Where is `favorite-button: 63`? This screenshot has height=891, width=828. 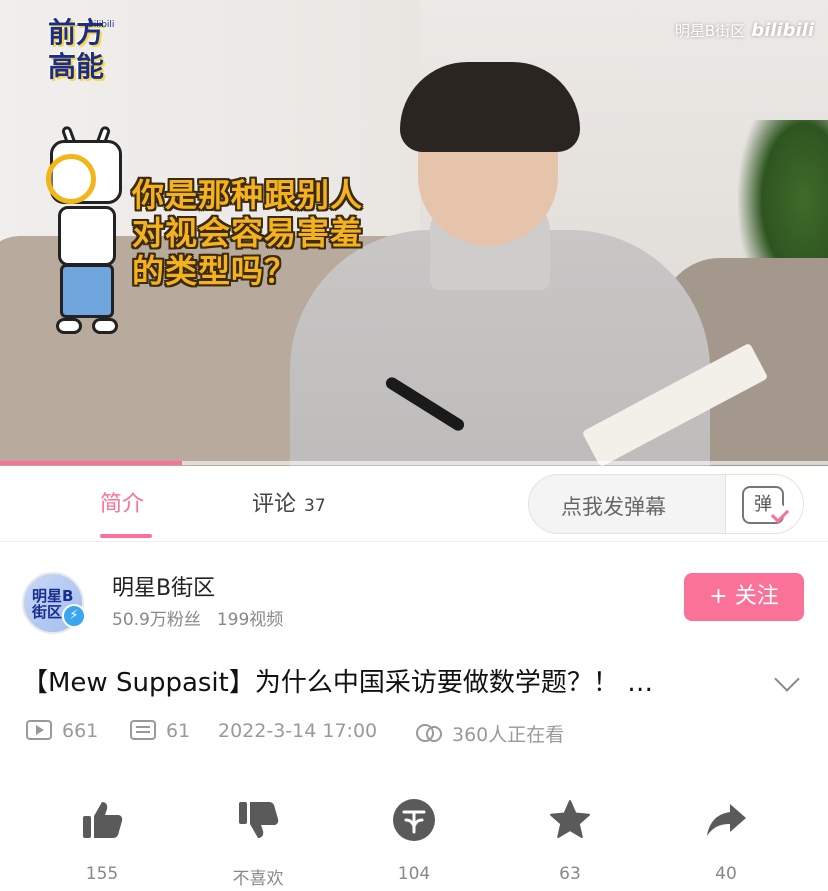
favorite-button: 63 is located at coordinates (570, 840).